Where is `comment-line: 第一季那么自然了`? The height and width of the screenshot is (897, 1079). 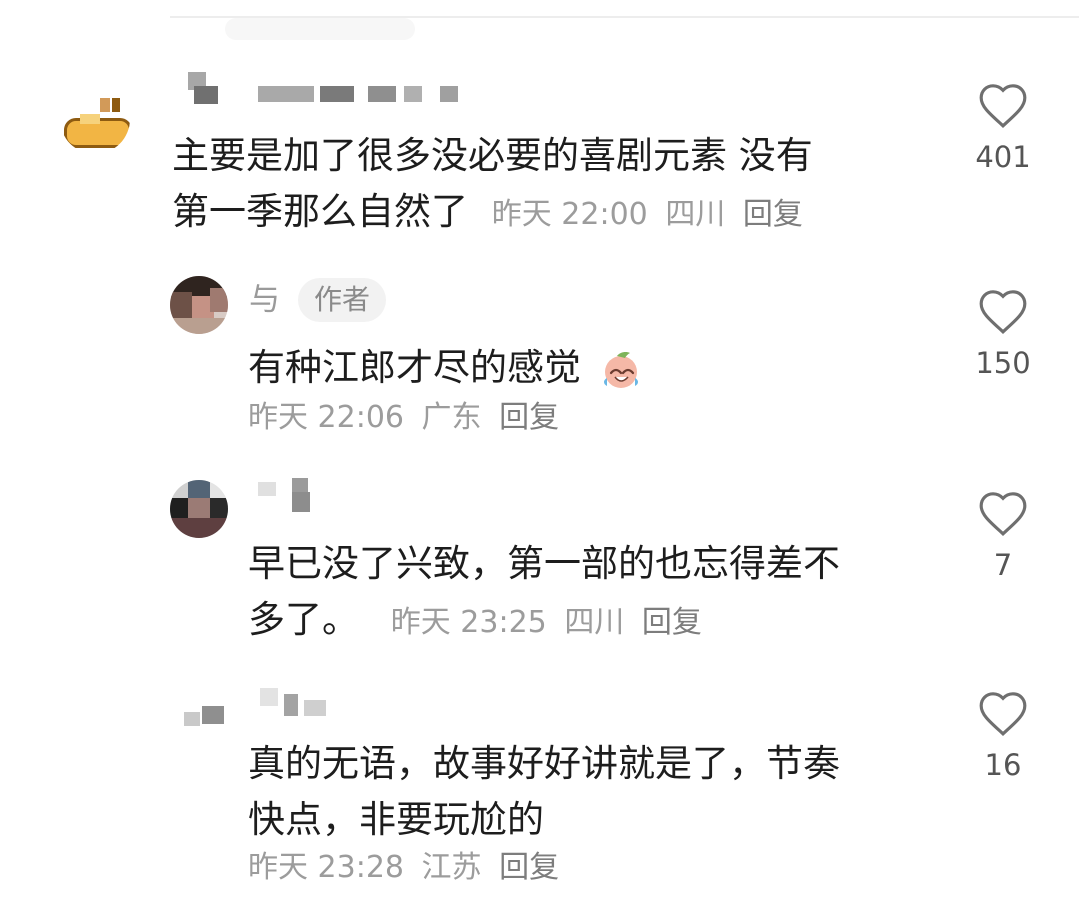
comment-line: 第一季那么自然了 is located at coordinates (320, 211).